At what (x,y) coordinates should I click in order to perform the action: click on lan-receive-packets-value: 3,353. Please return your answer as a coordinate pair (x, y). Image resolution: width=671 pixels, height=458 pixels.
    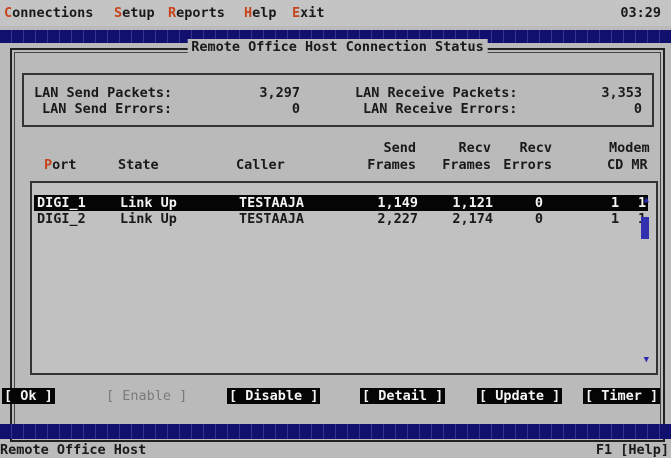
    Looking at the image, I should click on (621, 93).